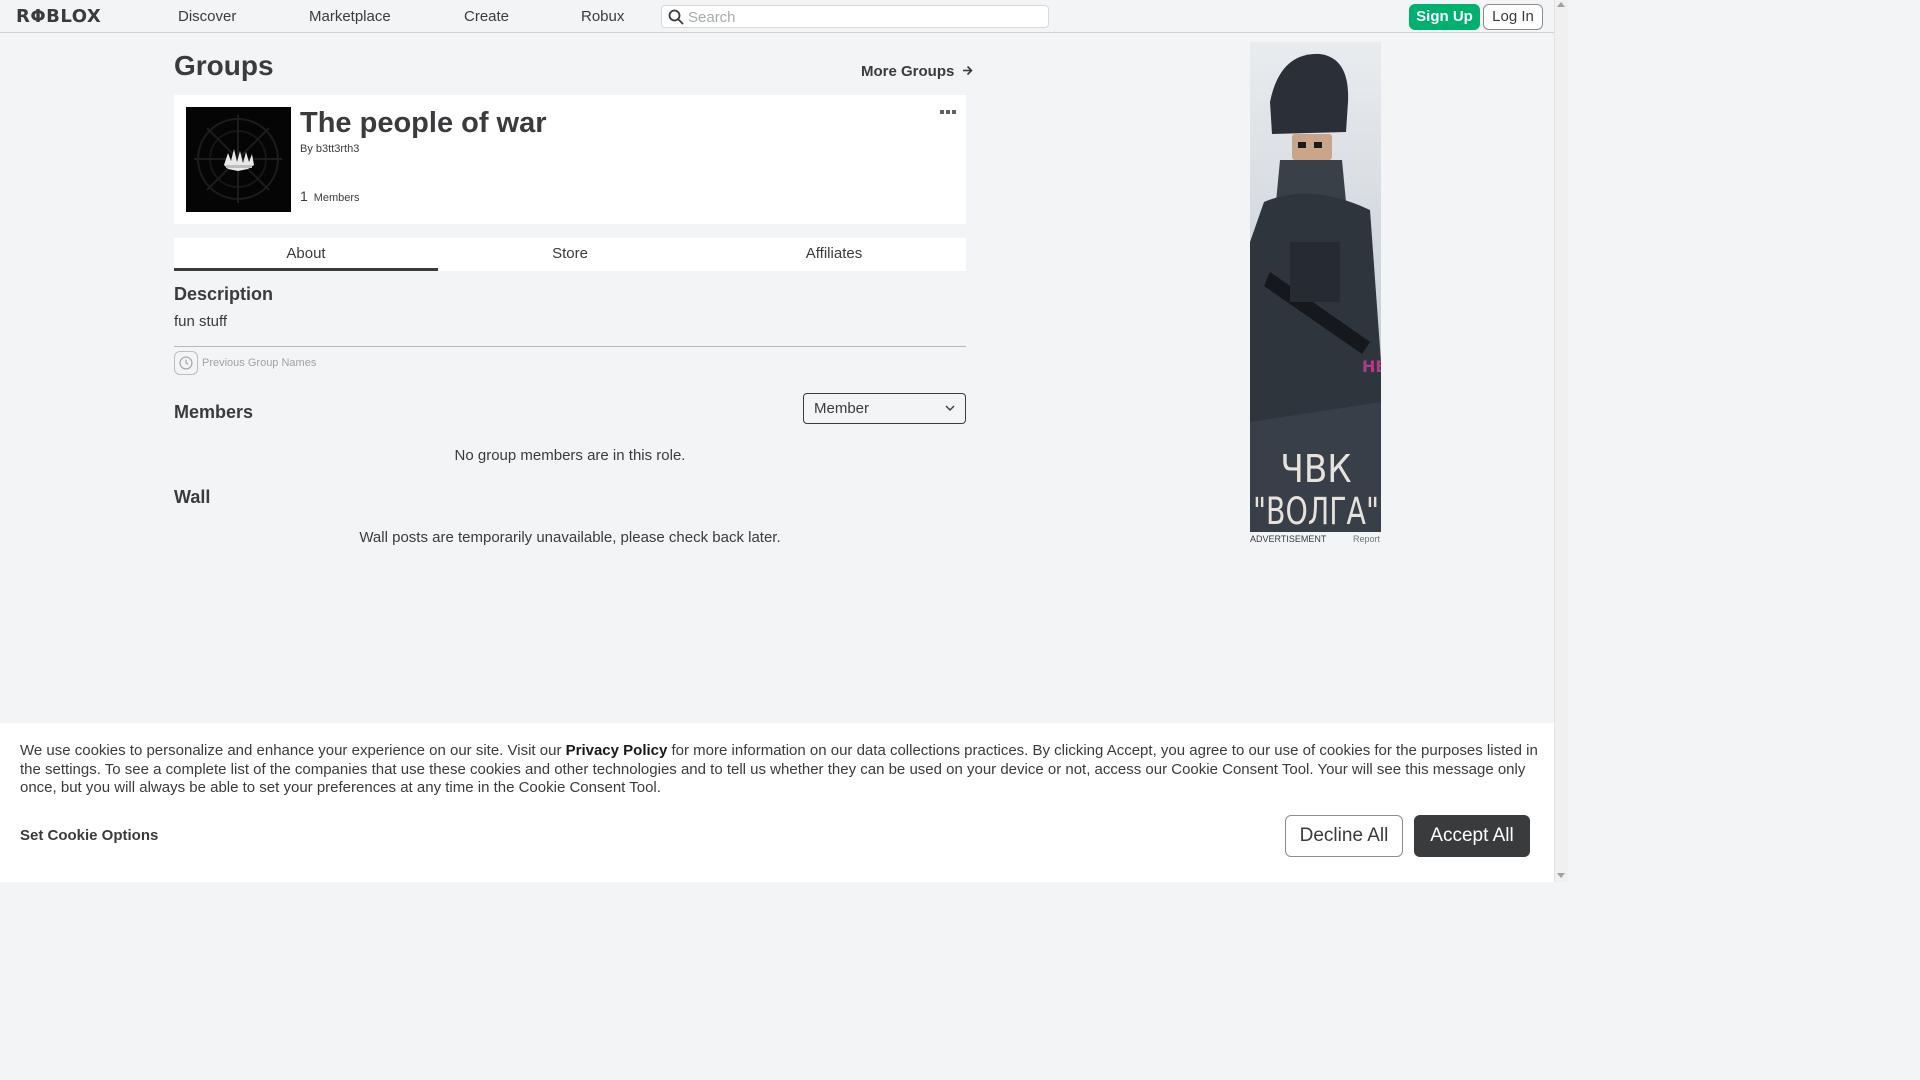 This screenshot has width=1920, height=1080. What do you see at coordinates (570, 159) in the screenshot?
I see `group-header-card: The people of war By b3tt3rth3 1 Members` at bounding box center [570, 159].